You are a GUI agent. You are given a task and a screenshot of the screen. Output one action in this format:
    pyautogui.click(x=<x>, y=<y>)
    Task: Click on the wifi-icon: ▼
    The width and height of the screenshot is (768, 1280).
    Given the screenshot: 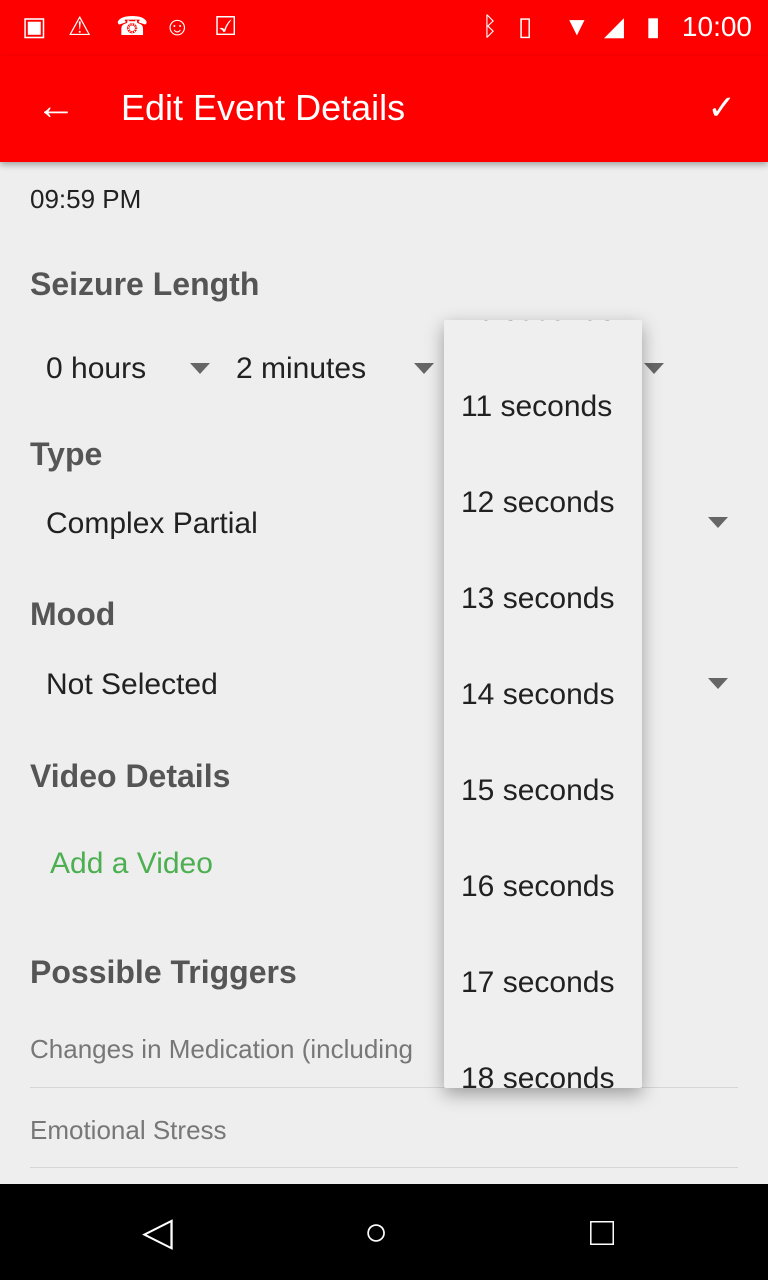 What is the action you would take?
    pyautogui.click(x=577, y=26)
    